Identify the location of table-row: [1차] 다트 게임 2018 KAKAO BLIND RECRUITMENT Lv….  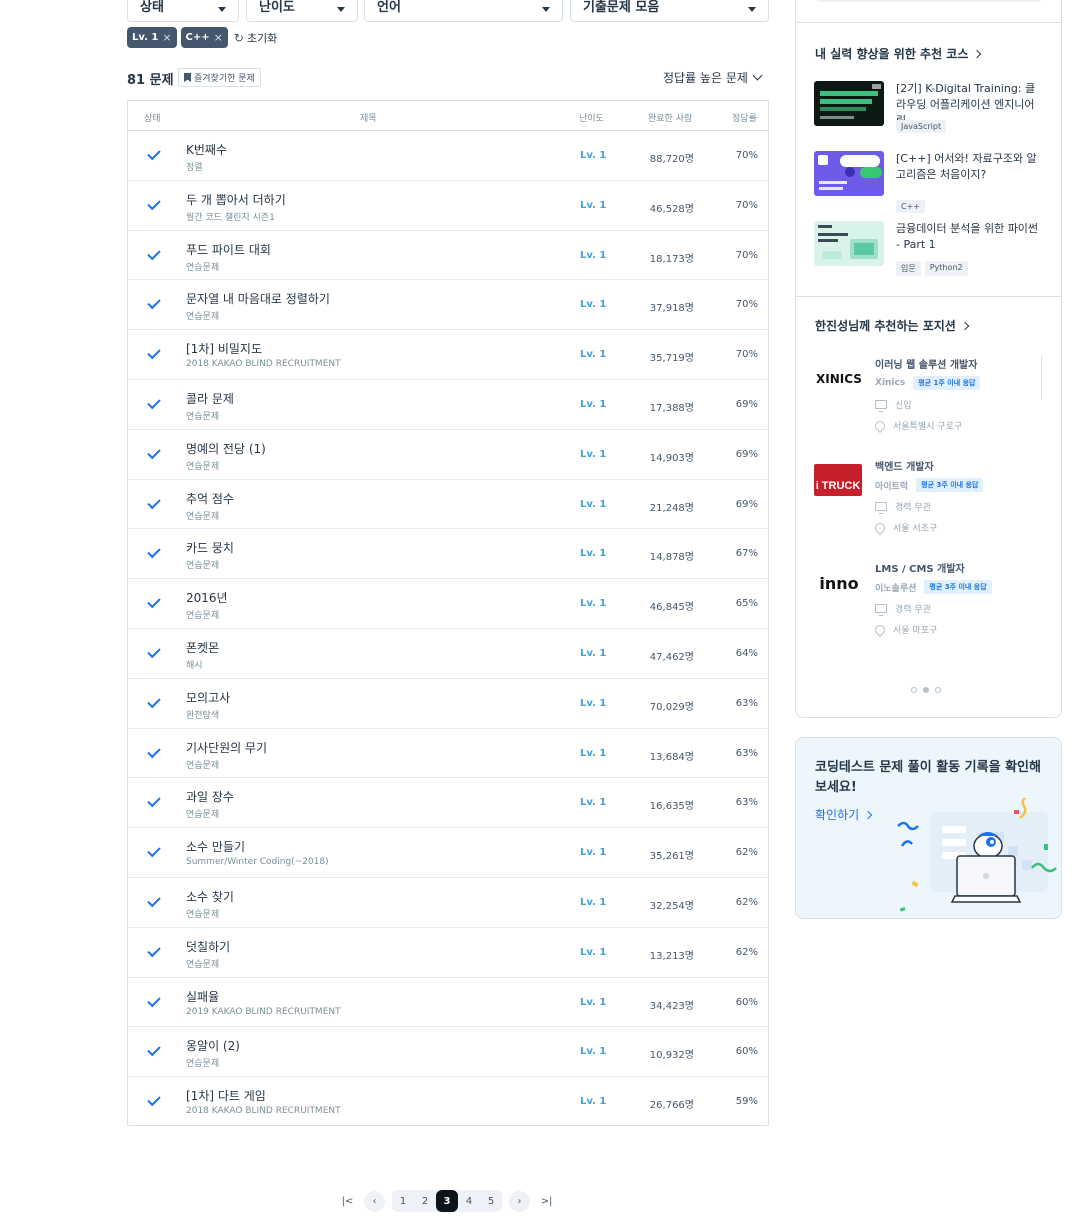
(448, 1102).